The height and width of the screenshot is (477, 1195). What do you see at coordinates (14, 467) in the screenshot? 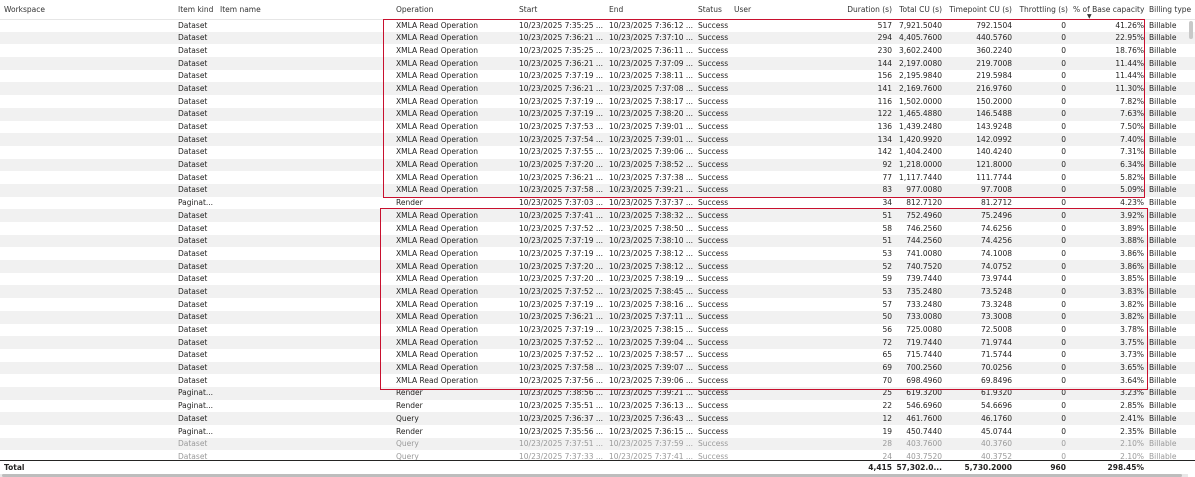
I see `total-label: Total` at bounding box center [14, 467].